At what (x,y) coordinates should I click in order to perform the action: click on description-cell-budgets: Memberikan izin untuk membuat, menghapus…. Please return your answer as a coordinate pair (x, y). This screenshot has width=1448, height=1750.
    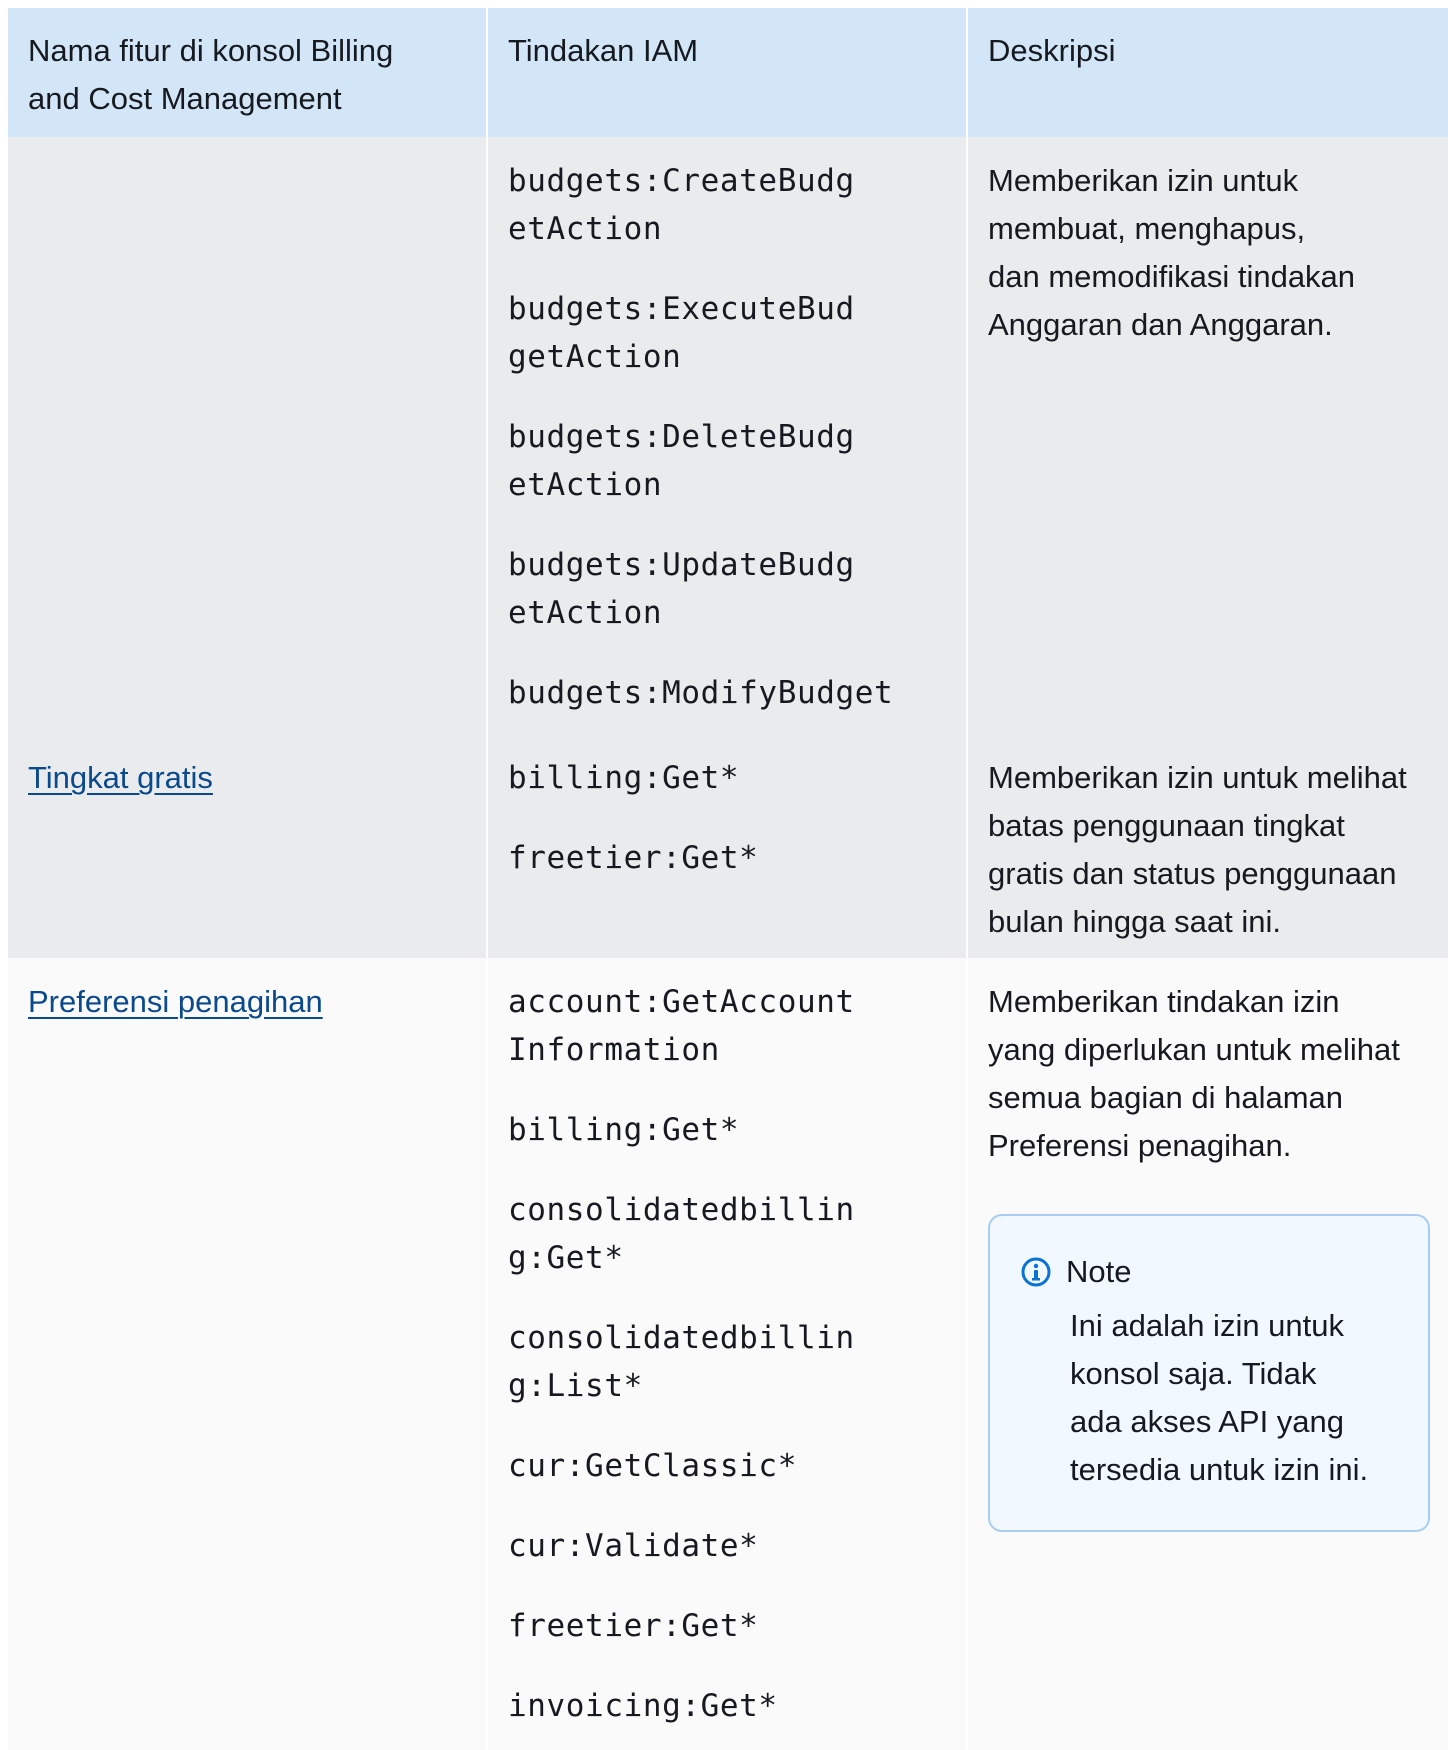
    Looking at the image, I should click on (1208, 435).